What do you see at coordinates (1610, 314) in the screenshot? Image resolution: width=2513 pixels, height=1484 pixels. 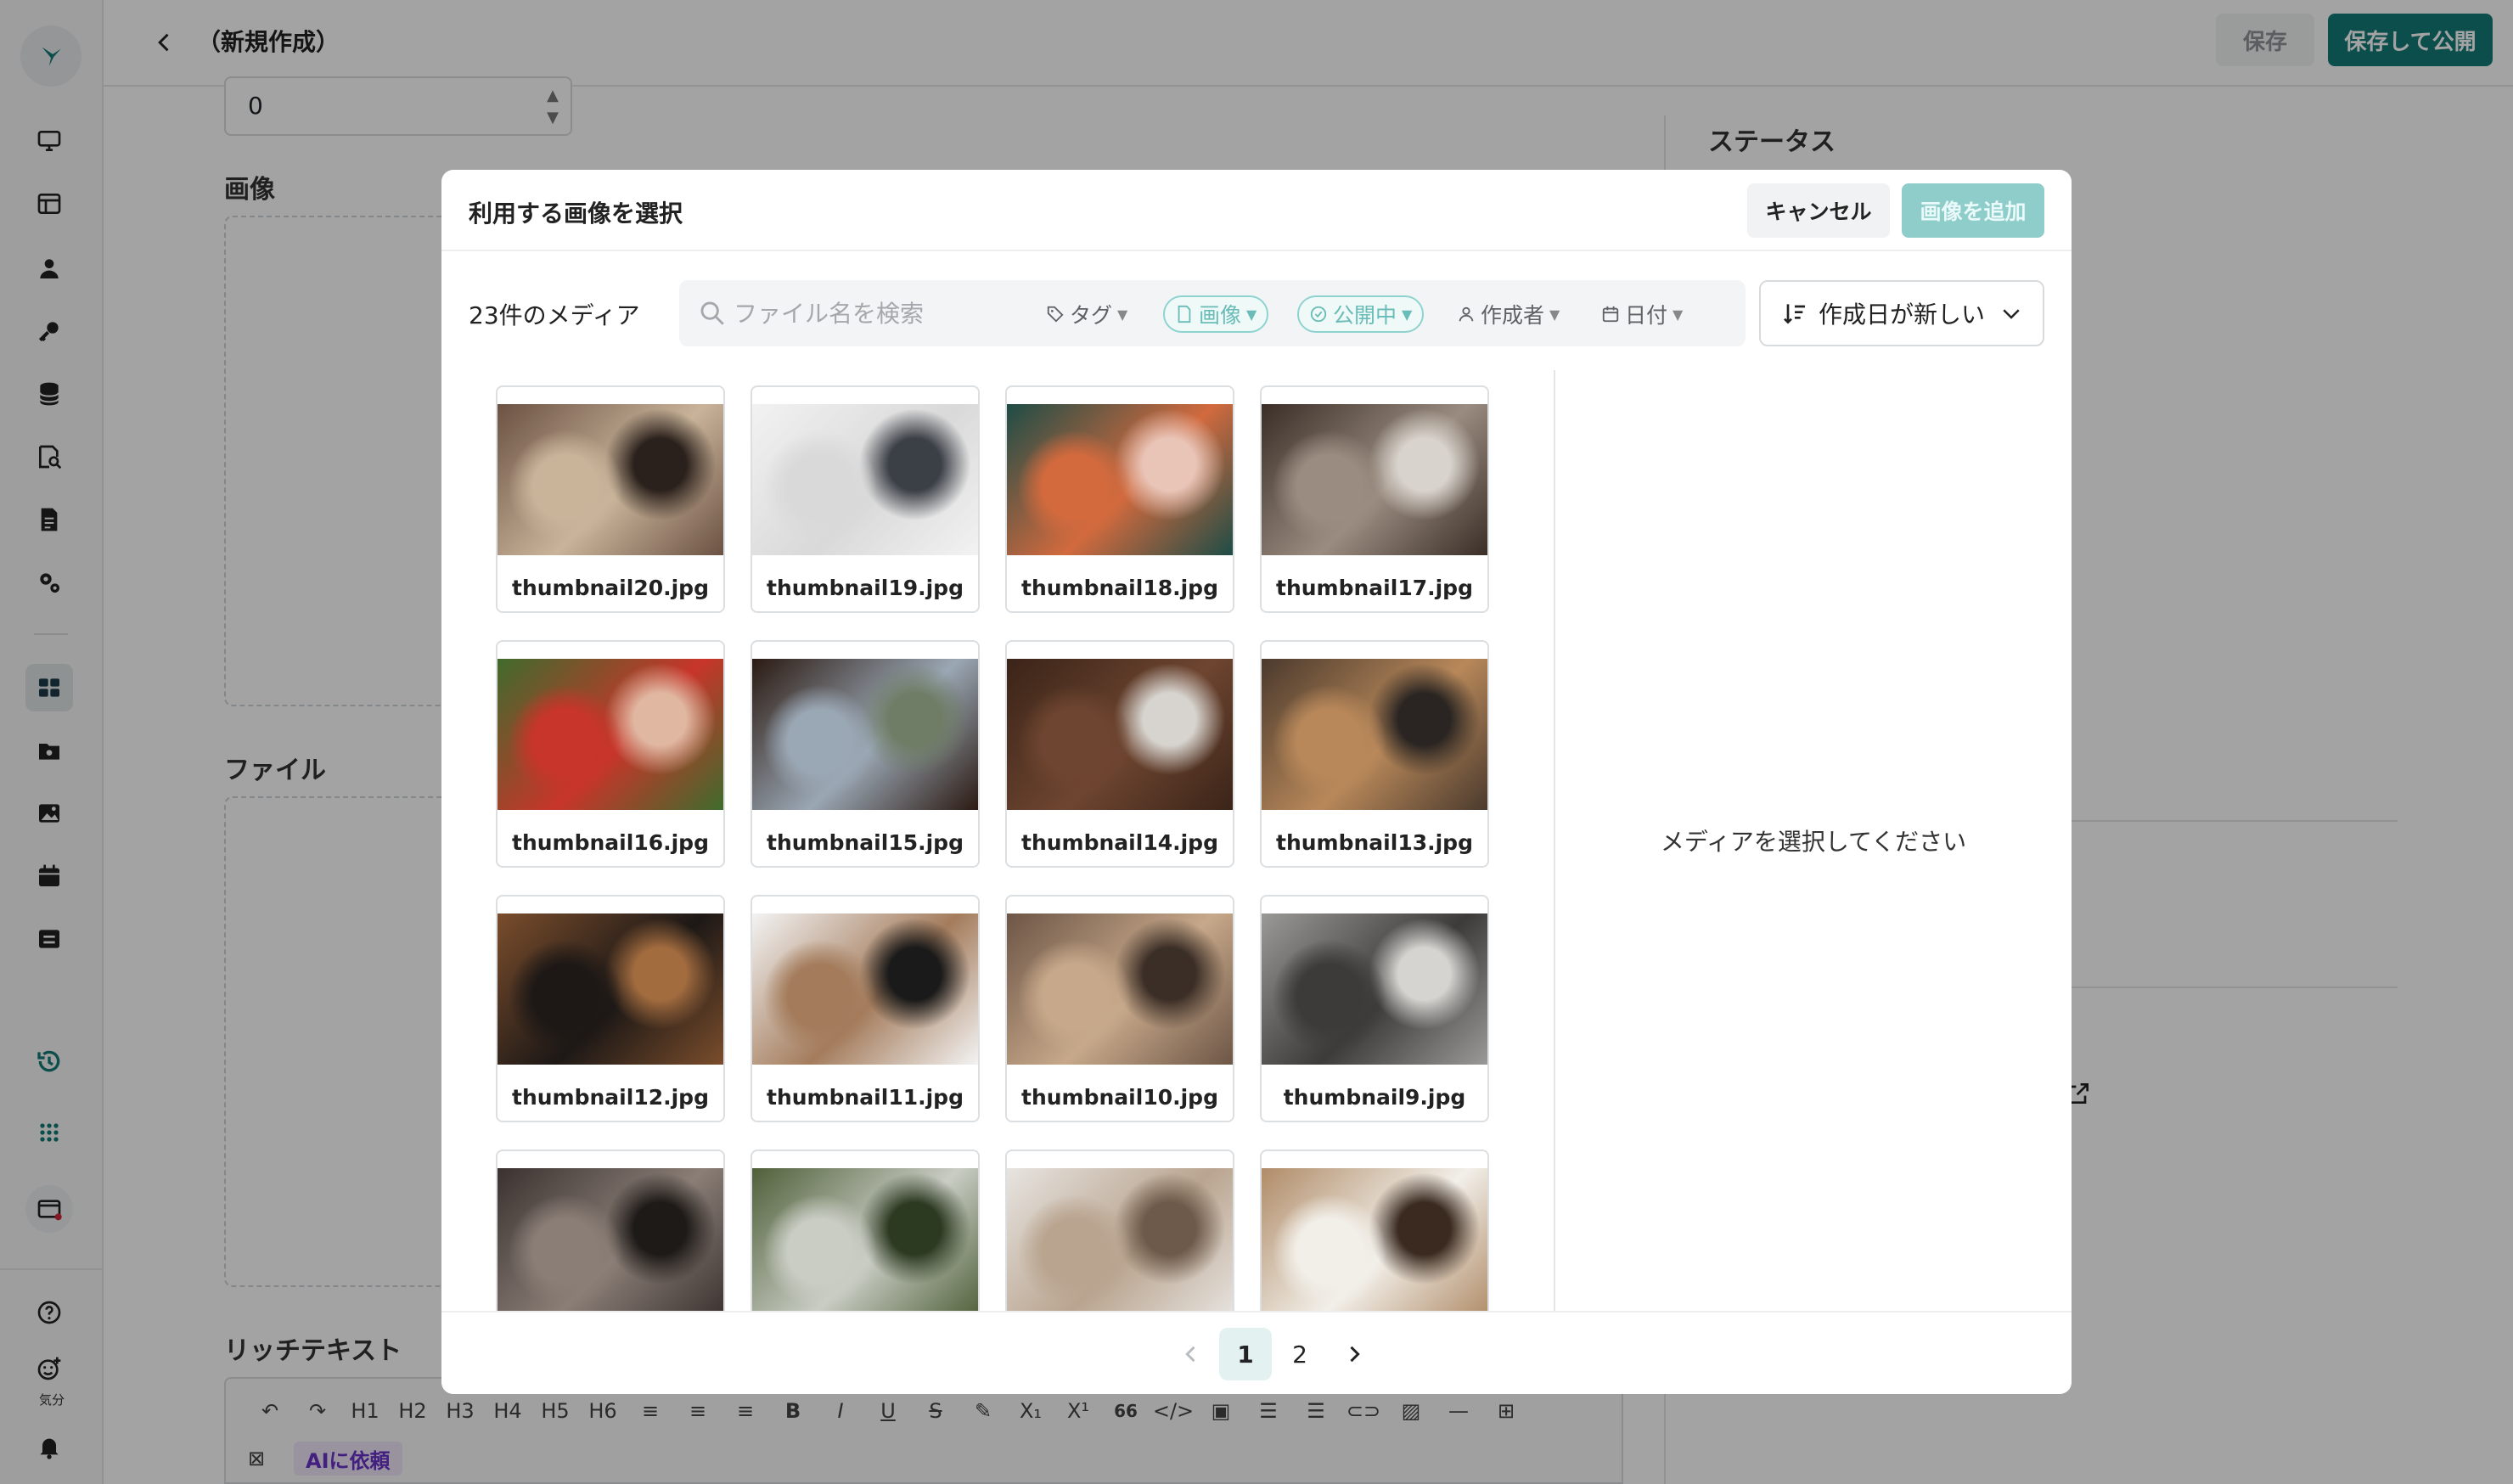 I see `calendar-icon` at bounding box center [1610, 314].